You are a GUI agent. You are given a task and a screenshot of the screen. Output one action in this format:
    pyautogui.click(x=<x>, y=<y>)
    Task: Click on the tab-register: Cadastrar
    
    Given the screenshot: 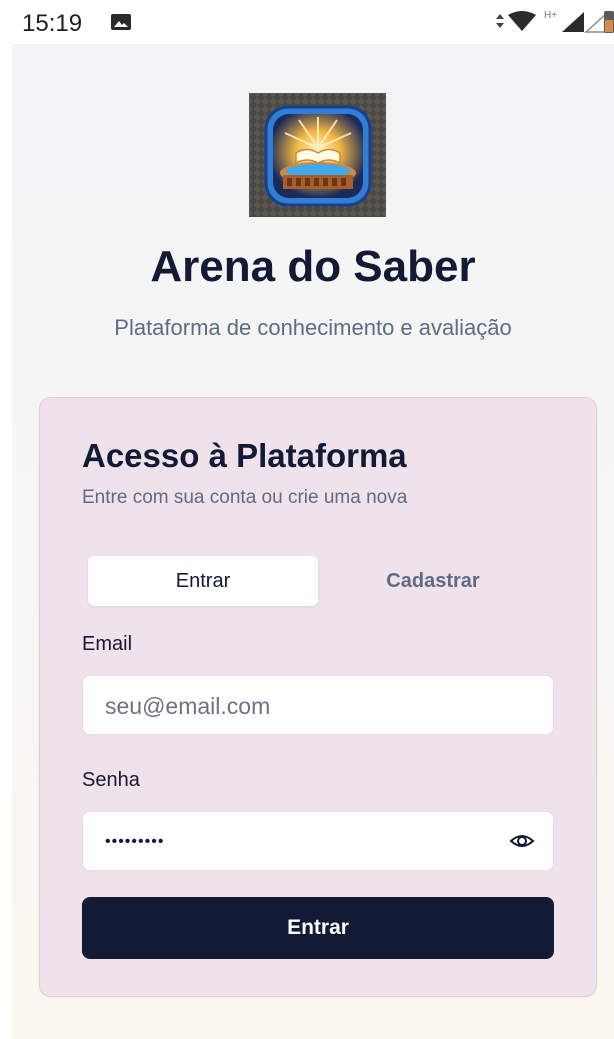 What is the action you would take?
    pyautogui.click(x=433, y=581)
    